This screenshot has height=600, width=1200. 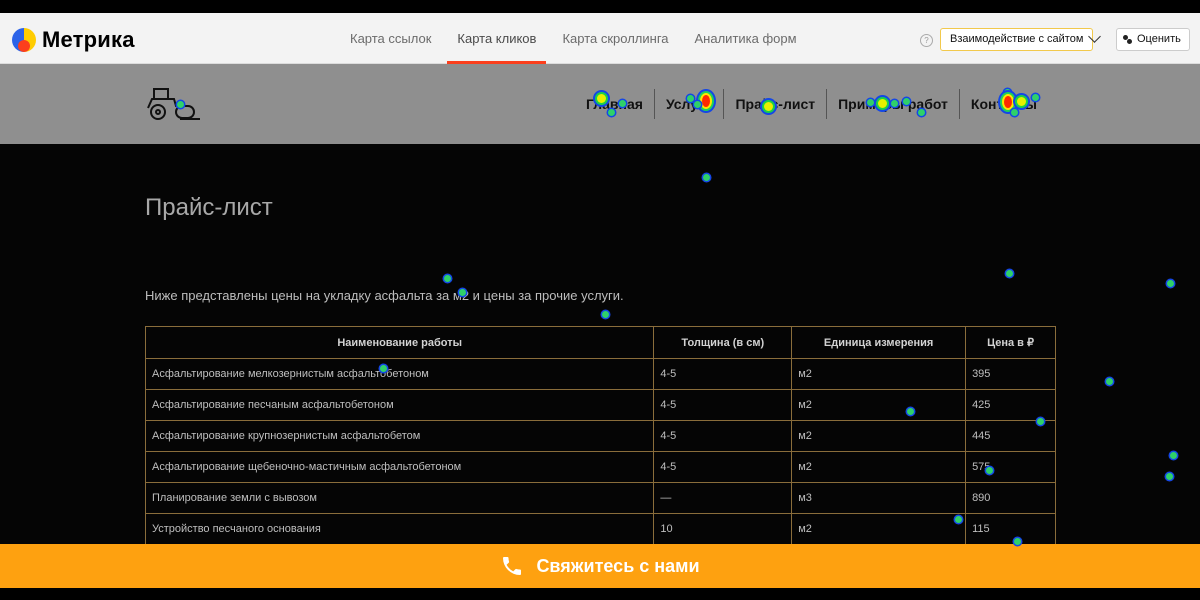 What do you see at coordinates (209, 207) in the screenshot?
I see `page-title: Прайс-лист` at bounding box center [209, 207].